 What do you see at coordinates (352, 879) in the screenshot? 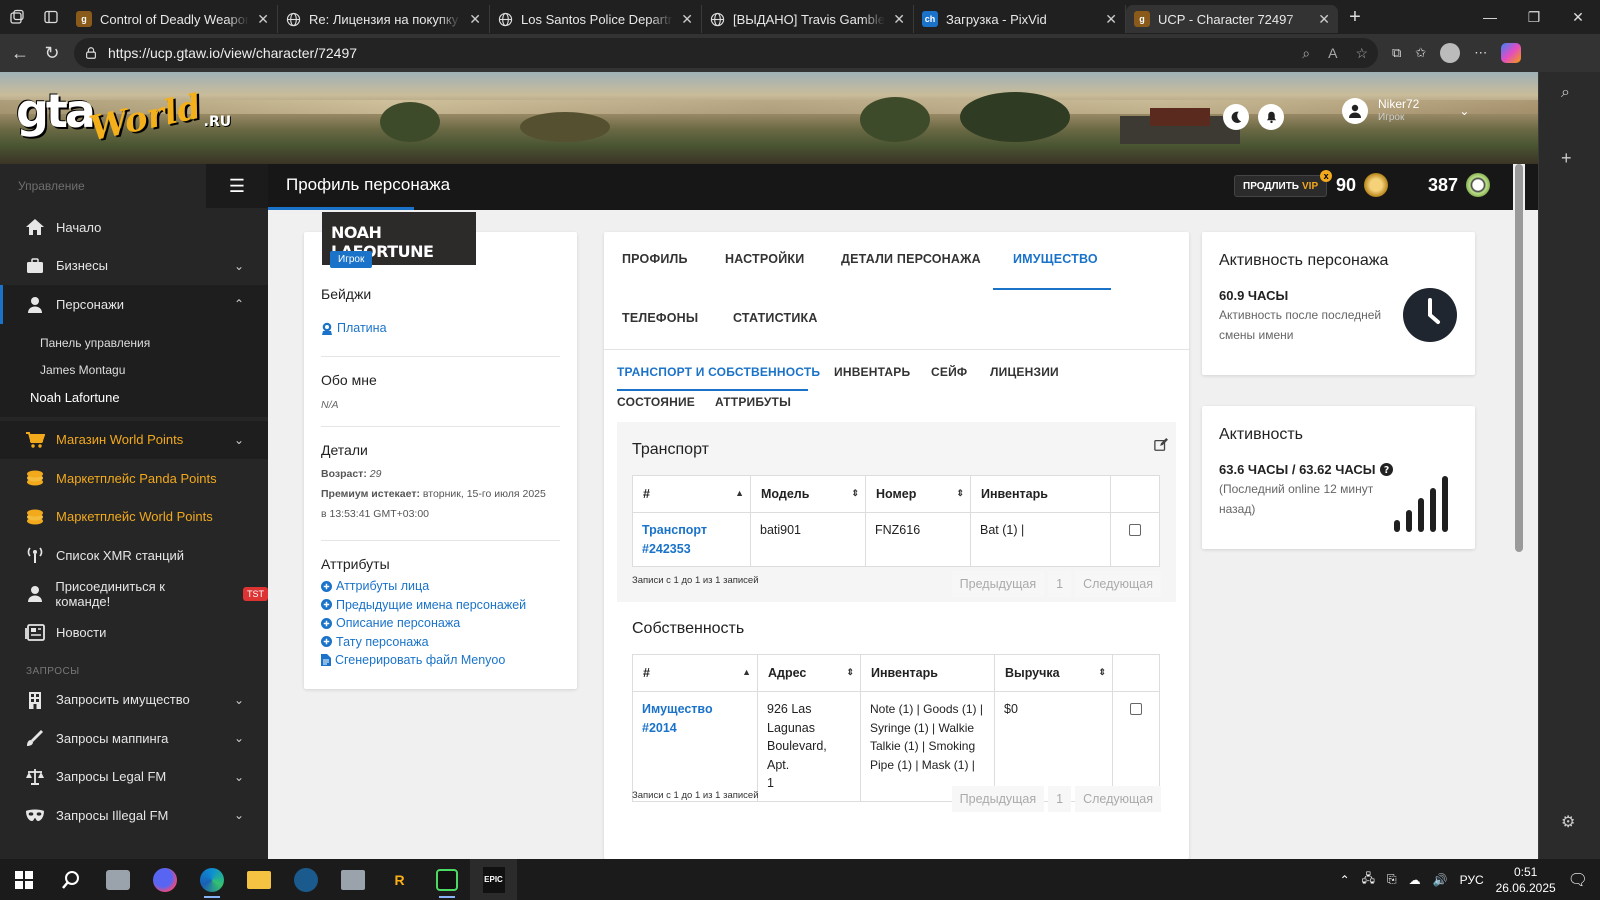
I see `terminal-app-icon` at bounding box center [352, 879].